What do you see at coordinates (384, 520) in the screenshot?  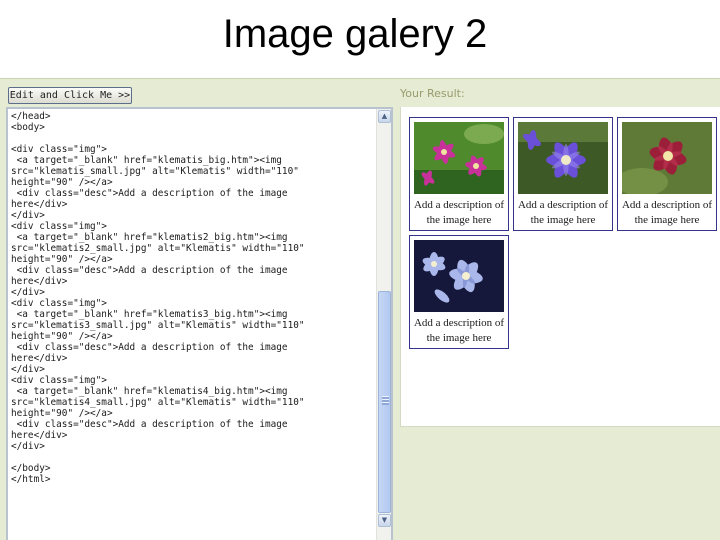 I see `scroll-down-icon: ▼` at bounding box center [384, 520].